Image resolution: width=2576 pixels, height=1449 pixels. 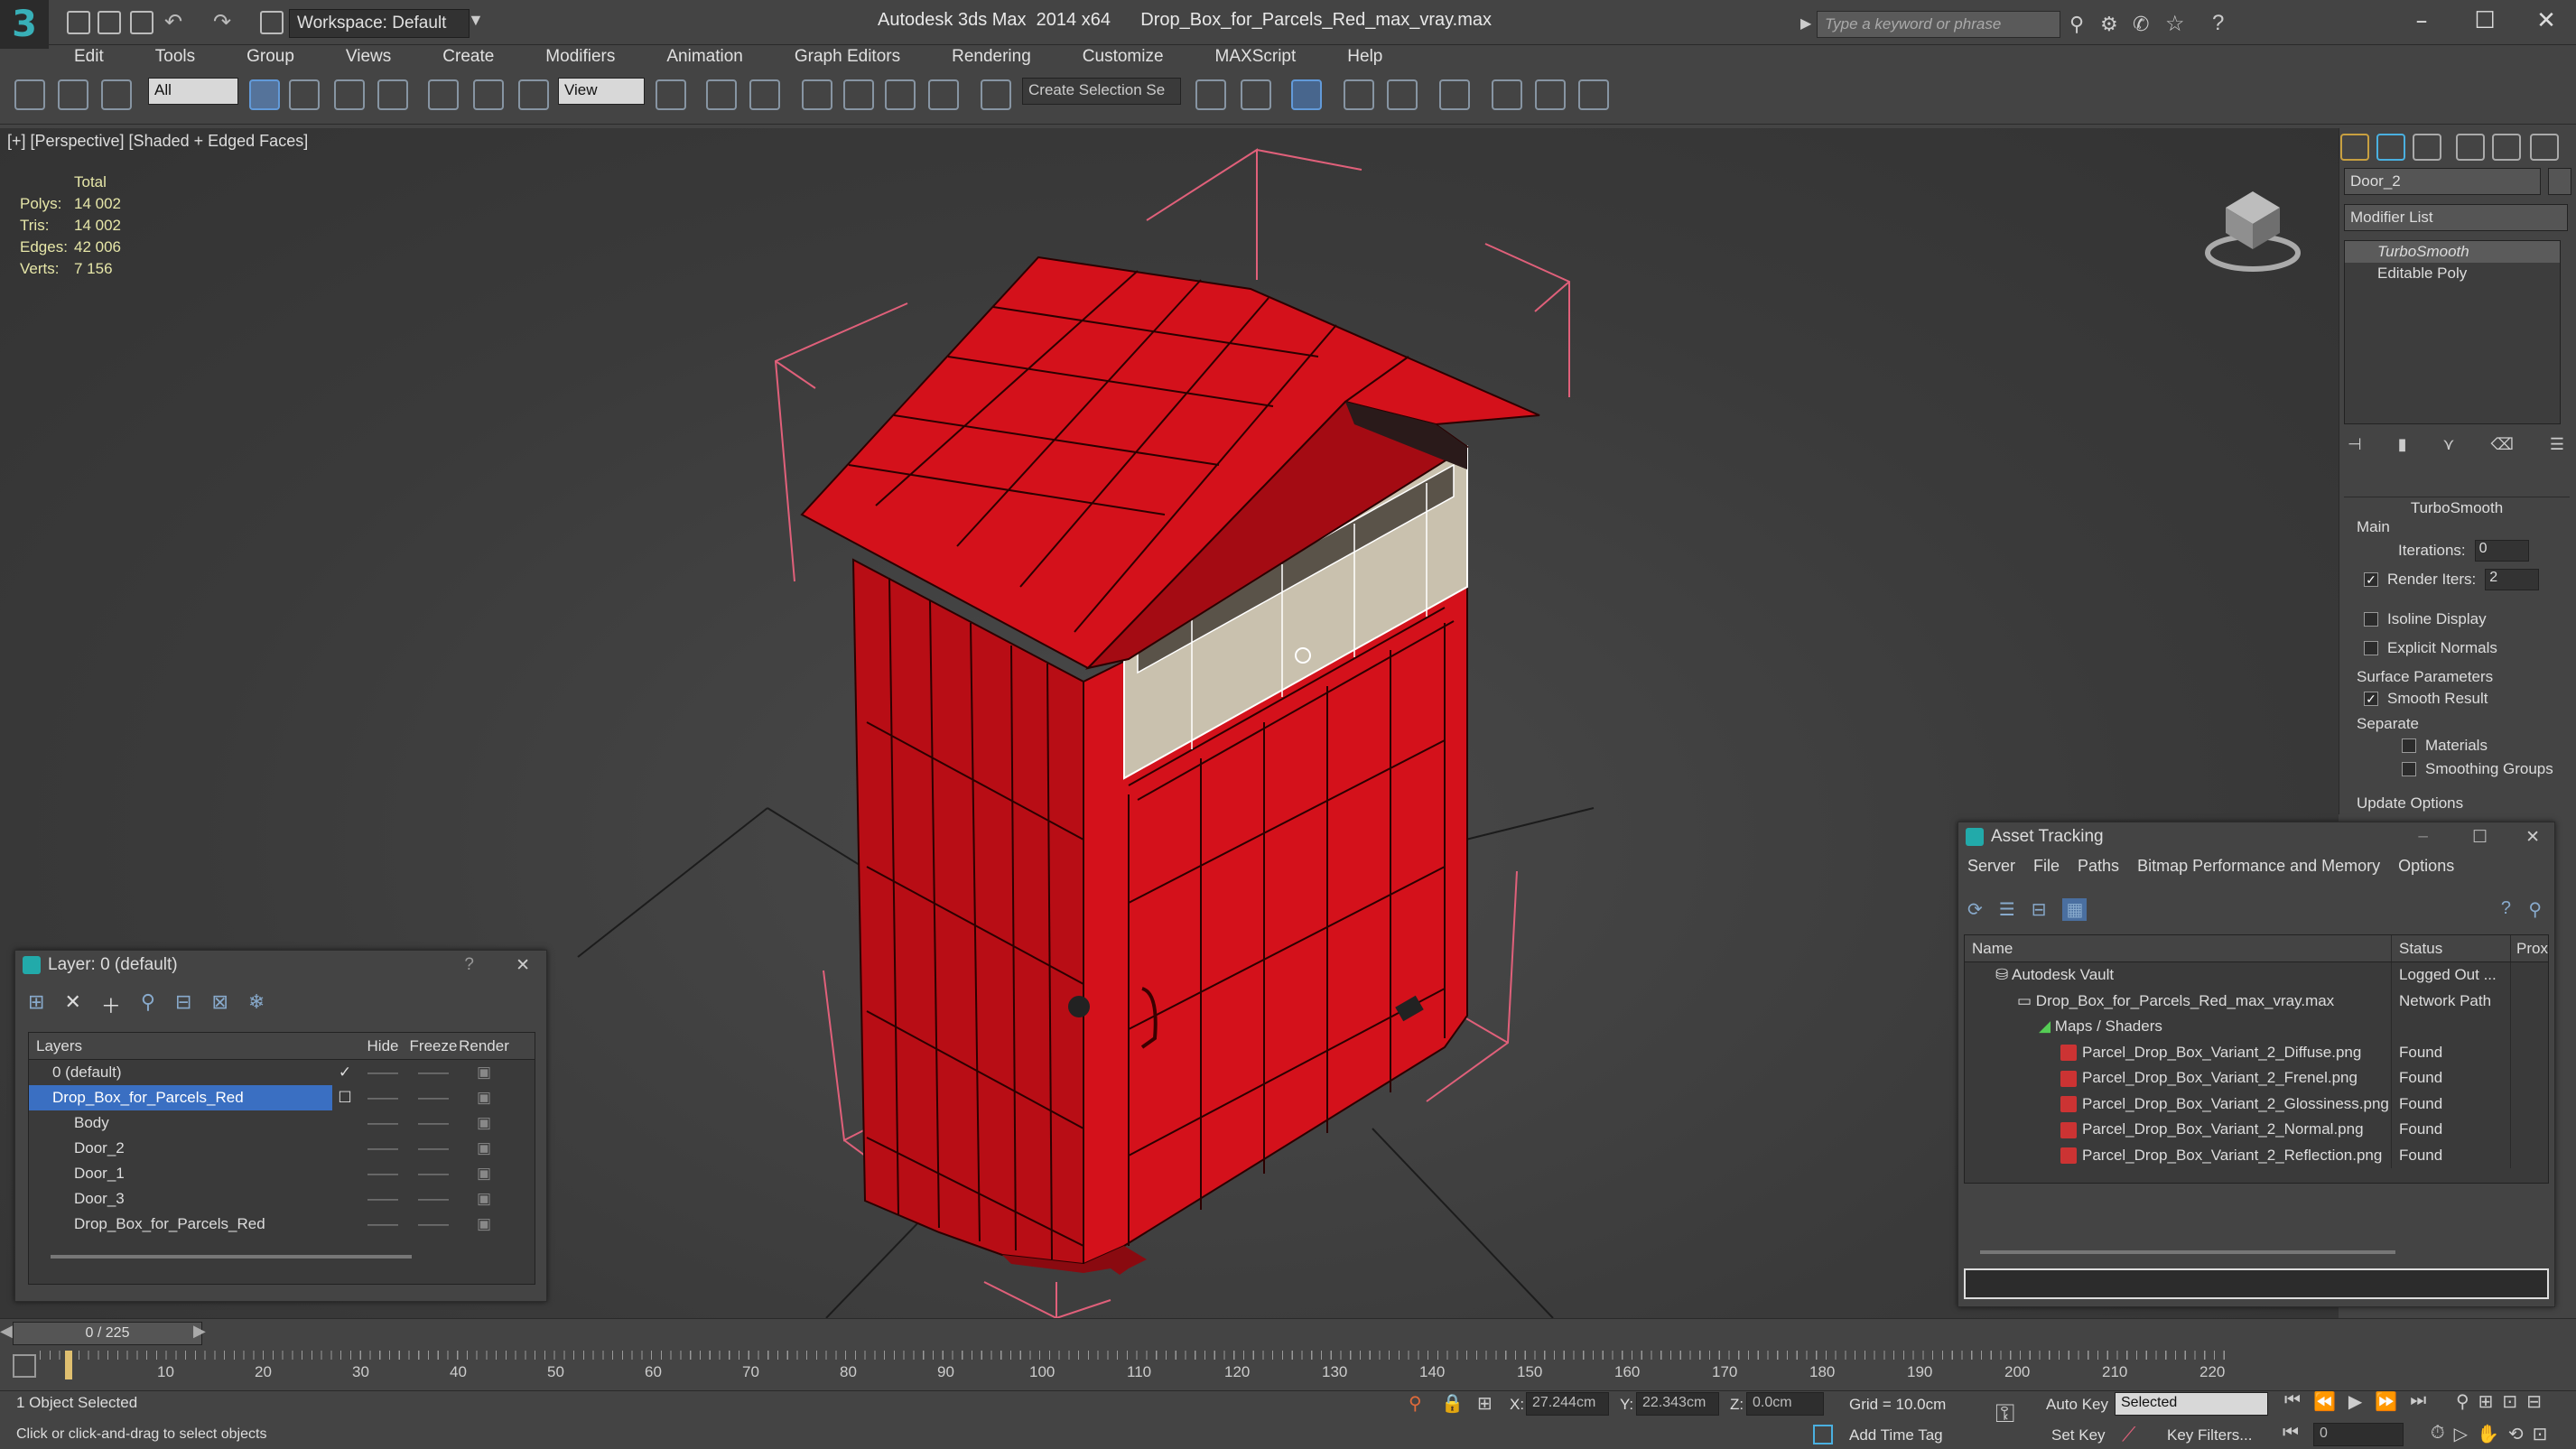 I want to click on select-and-link-icon, so click(x=30, y=94).